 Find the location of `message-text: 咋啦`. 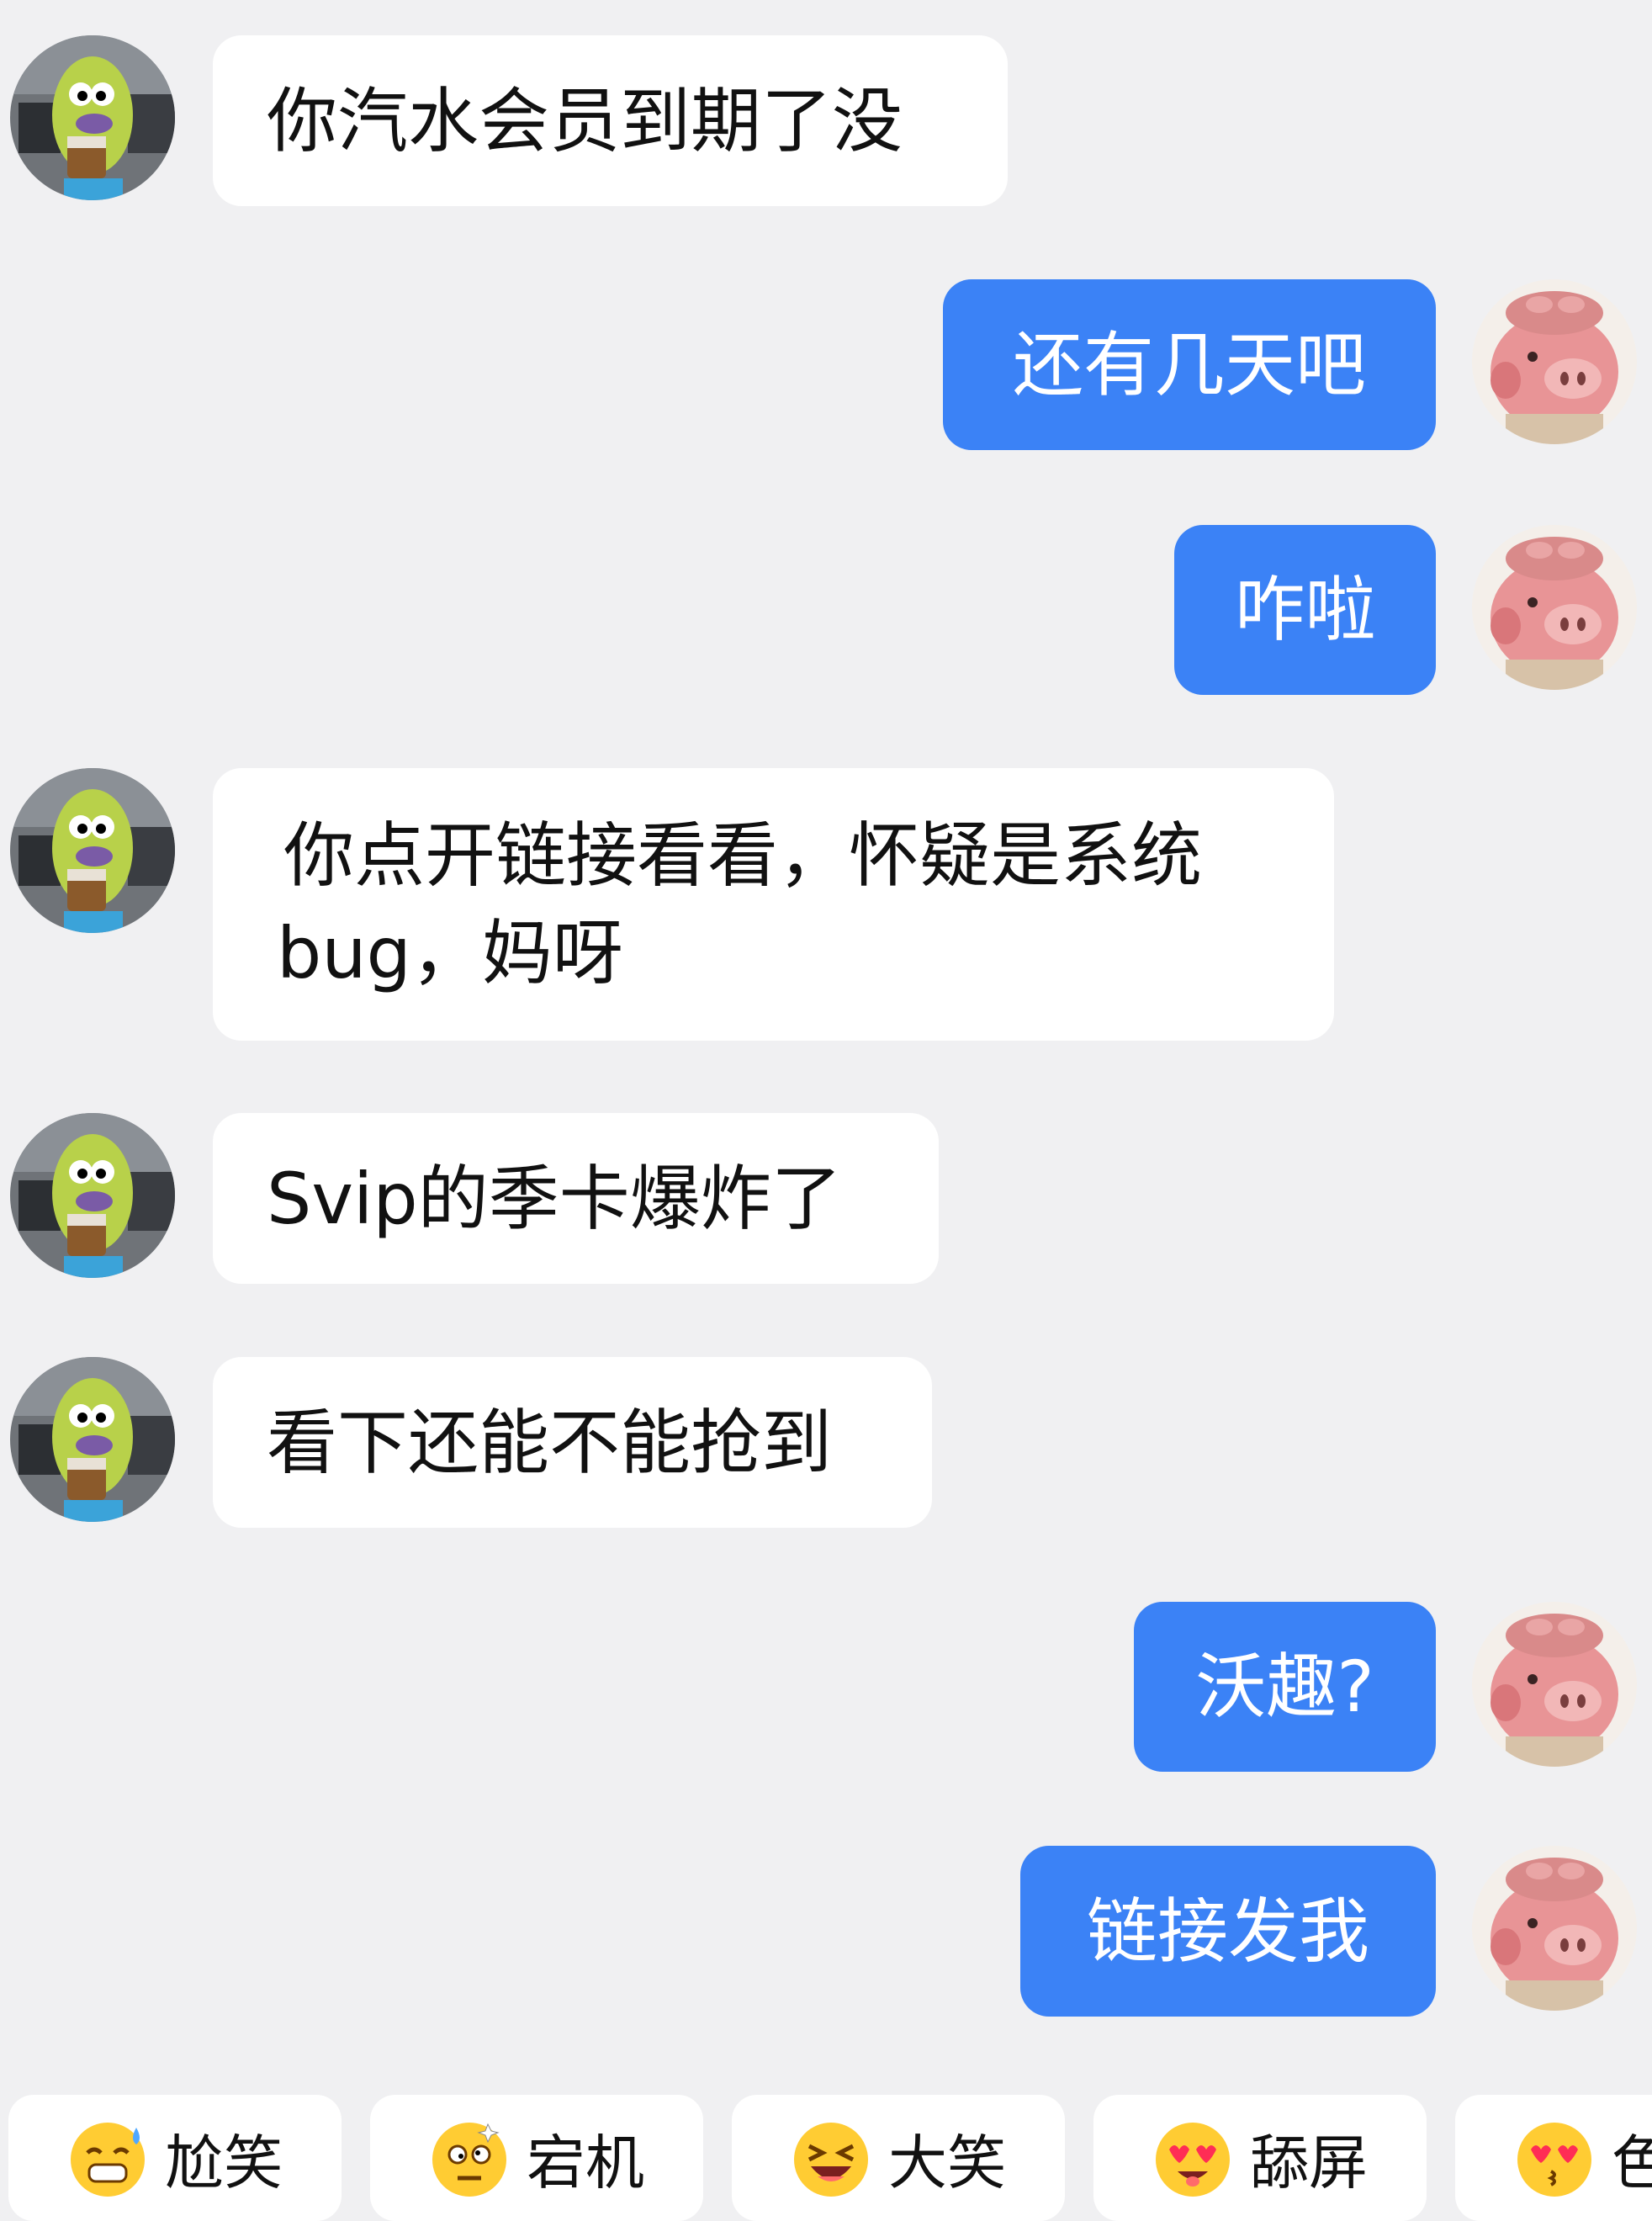

message-text: 咋啦 is located at coordinates (1305, 610).